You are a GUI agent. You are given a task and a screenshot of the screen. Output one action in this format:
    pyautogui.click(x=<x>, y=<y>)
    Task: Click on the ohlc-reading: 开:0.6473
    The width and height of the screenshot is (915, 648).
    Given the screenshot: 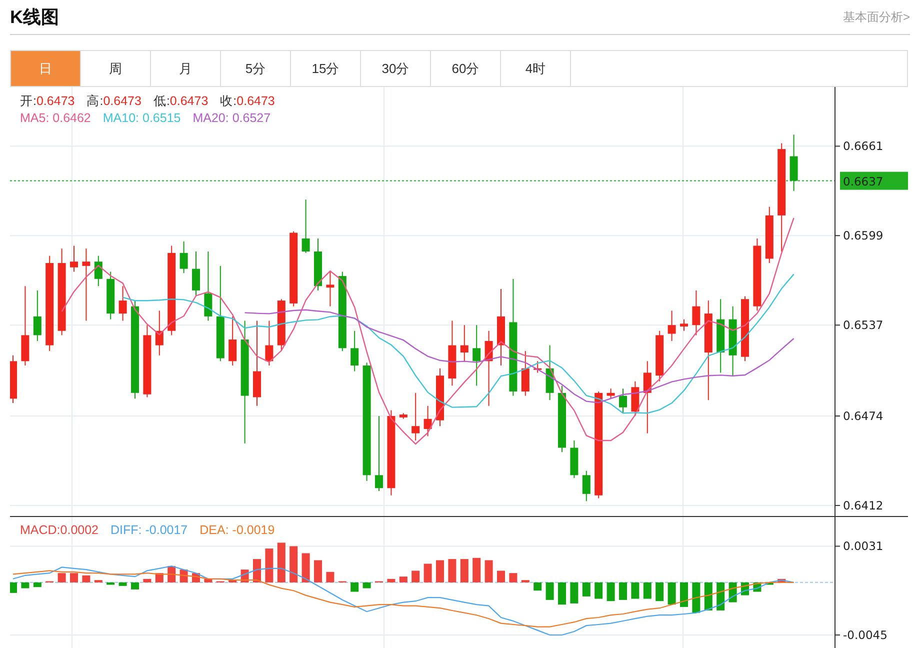 What is the action you would take?
    pyautogui.click(x=47, y=101)
    